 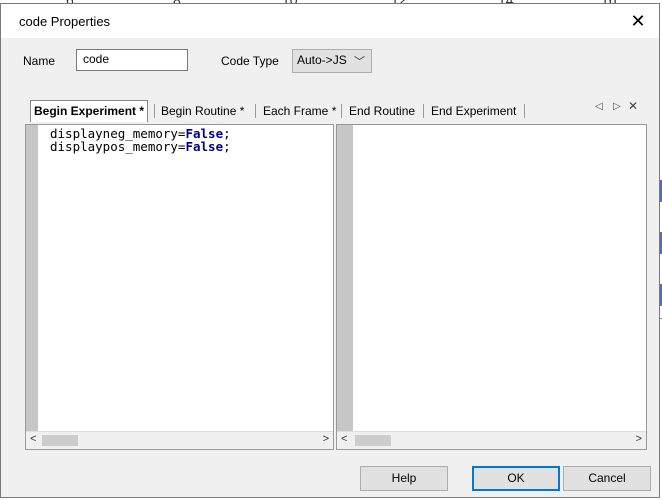 What do you see at coordinates (638, 21) in the screenshot?
I see `close-icon: ✕` at bounding box center [638, 21].